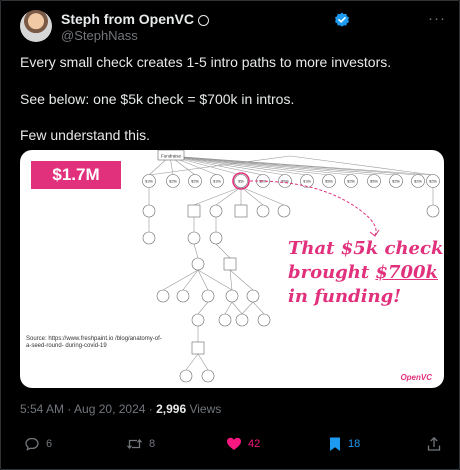 The width and height of the screenshot is (460, 470). I want to click on avatar, so click(36, 26).